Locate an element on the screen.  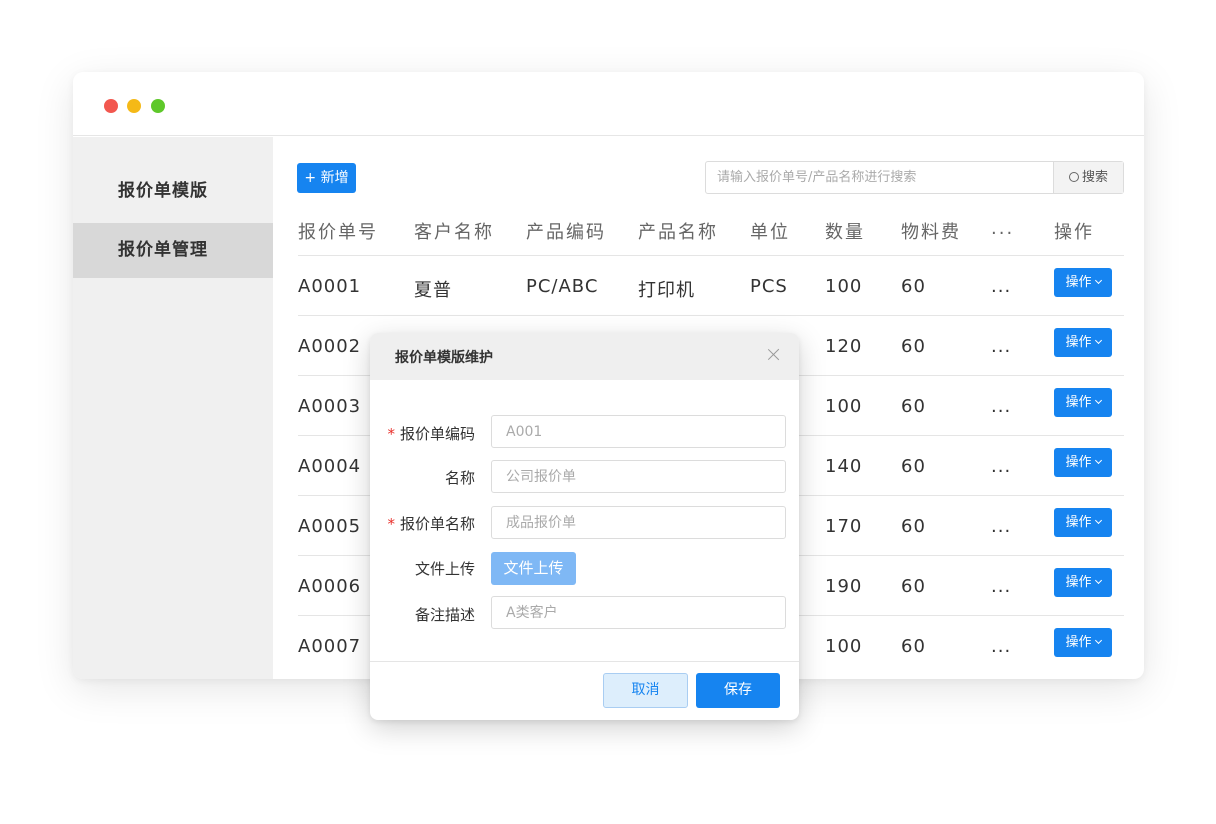
cell-quote-id: A0004 is located at coordinates (330, 466).